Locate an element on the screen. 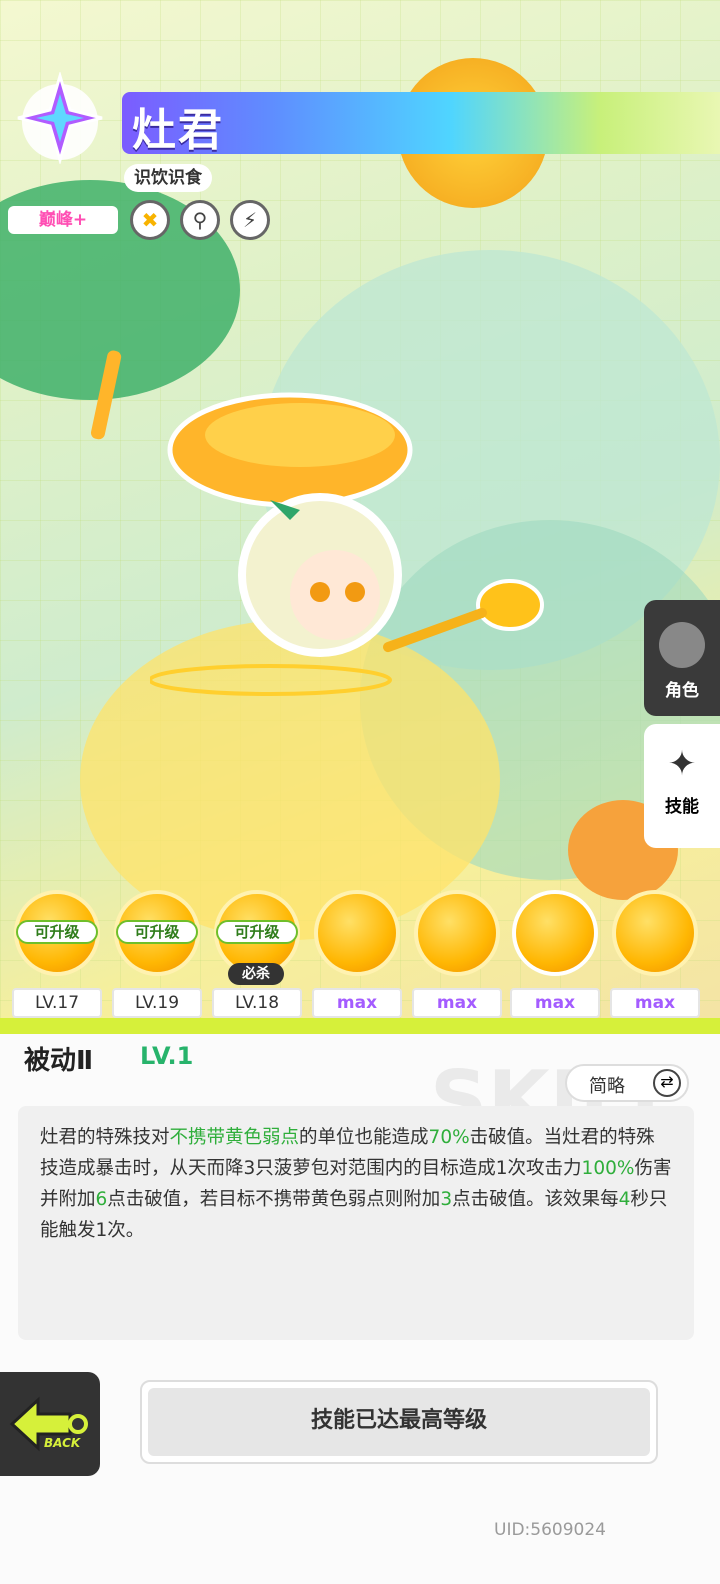 This screenshot has width=720, height=1584. skill-level-2: LV.19 is located at coordinates (157, 1003).